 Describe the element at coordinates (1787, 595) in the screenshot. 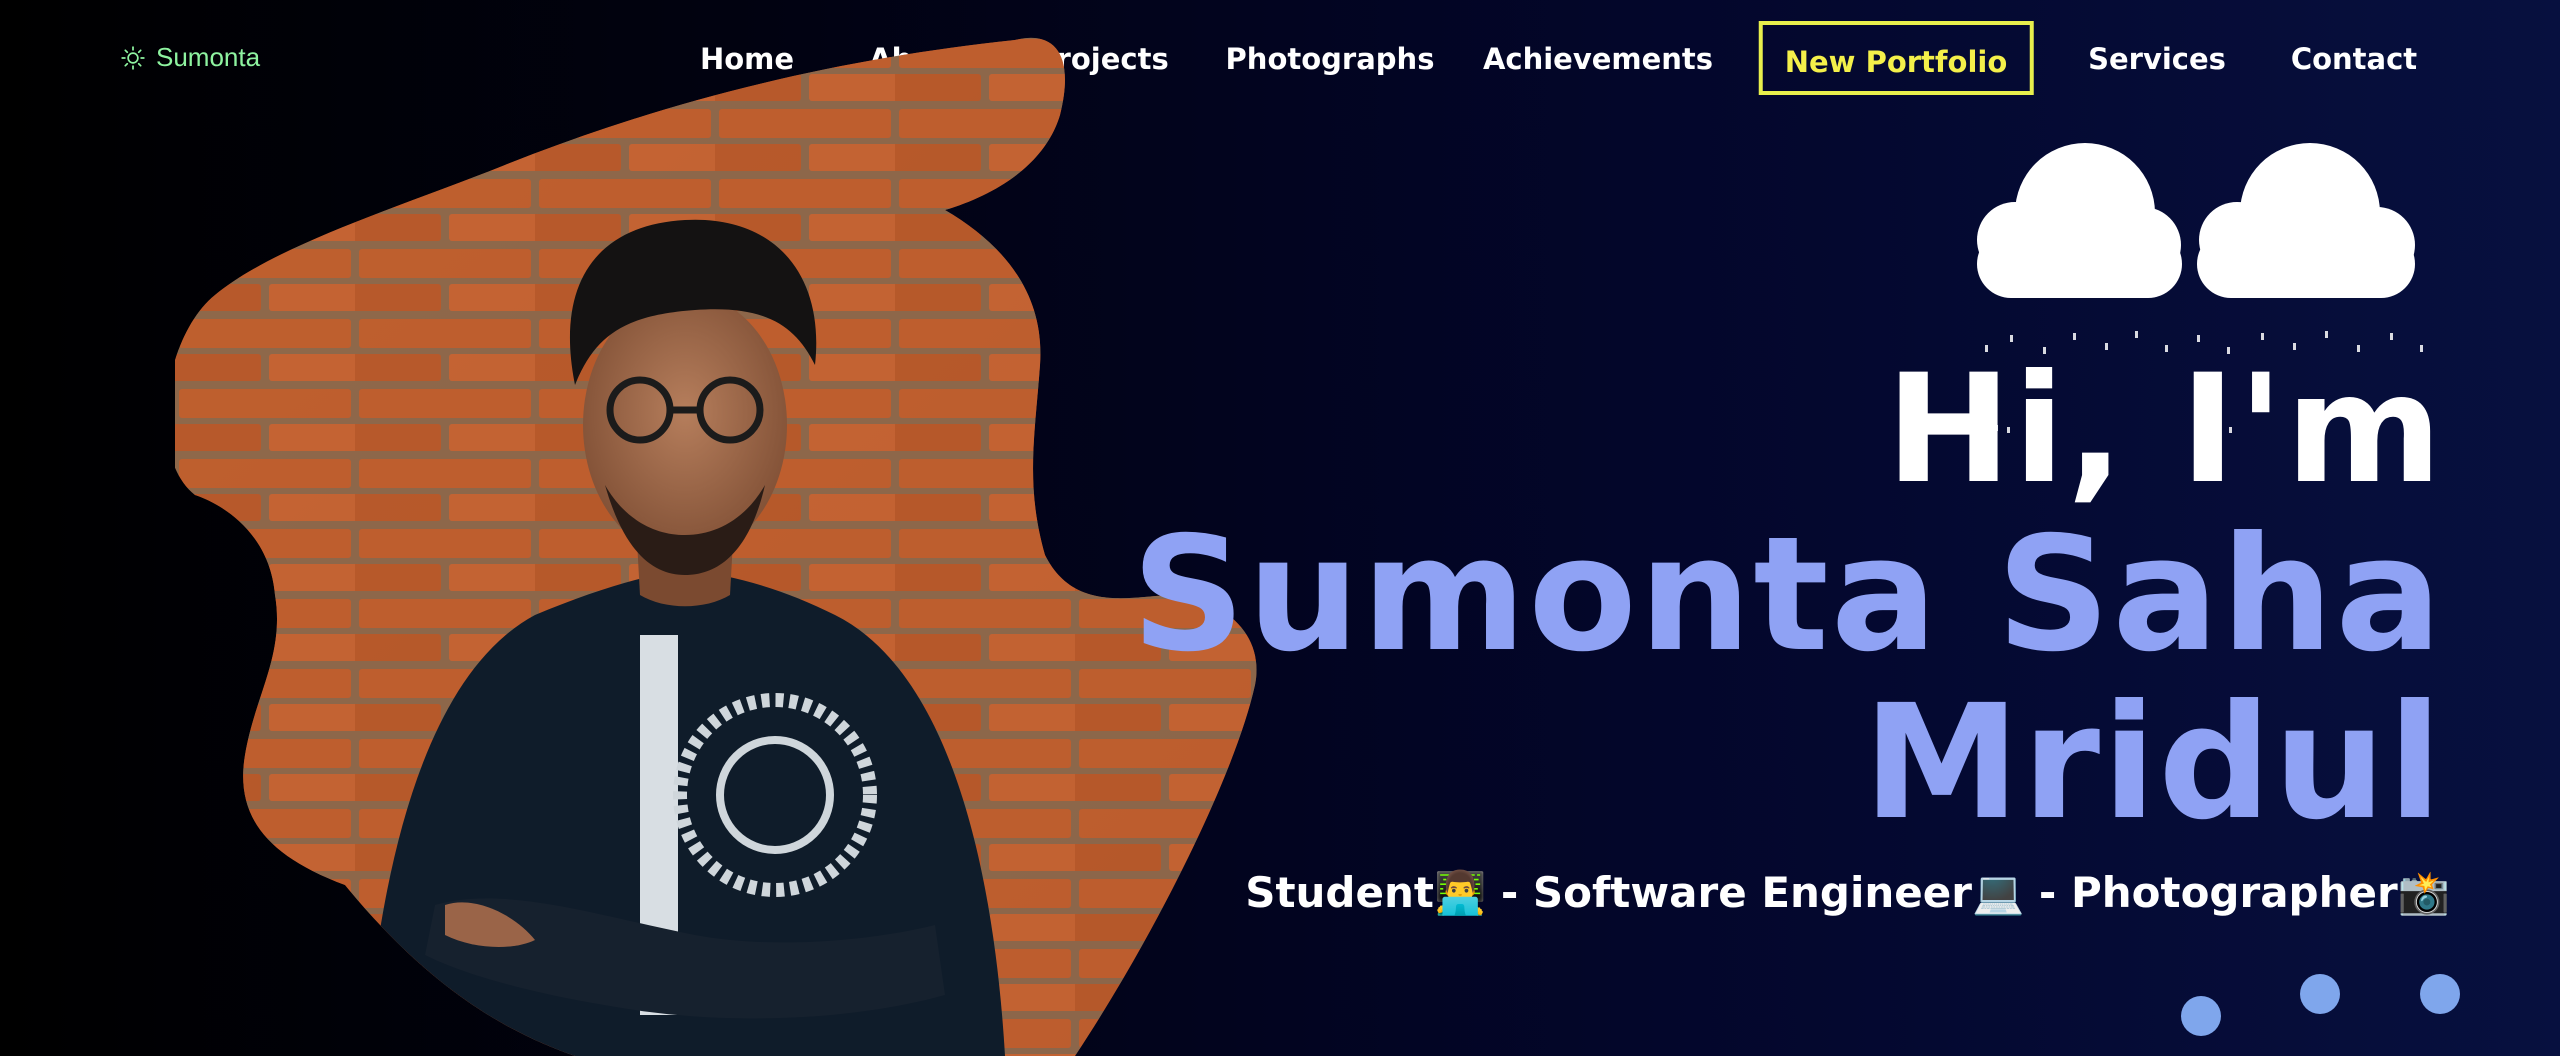

I see `hero-name-first: Sumonta Saha` at that location.